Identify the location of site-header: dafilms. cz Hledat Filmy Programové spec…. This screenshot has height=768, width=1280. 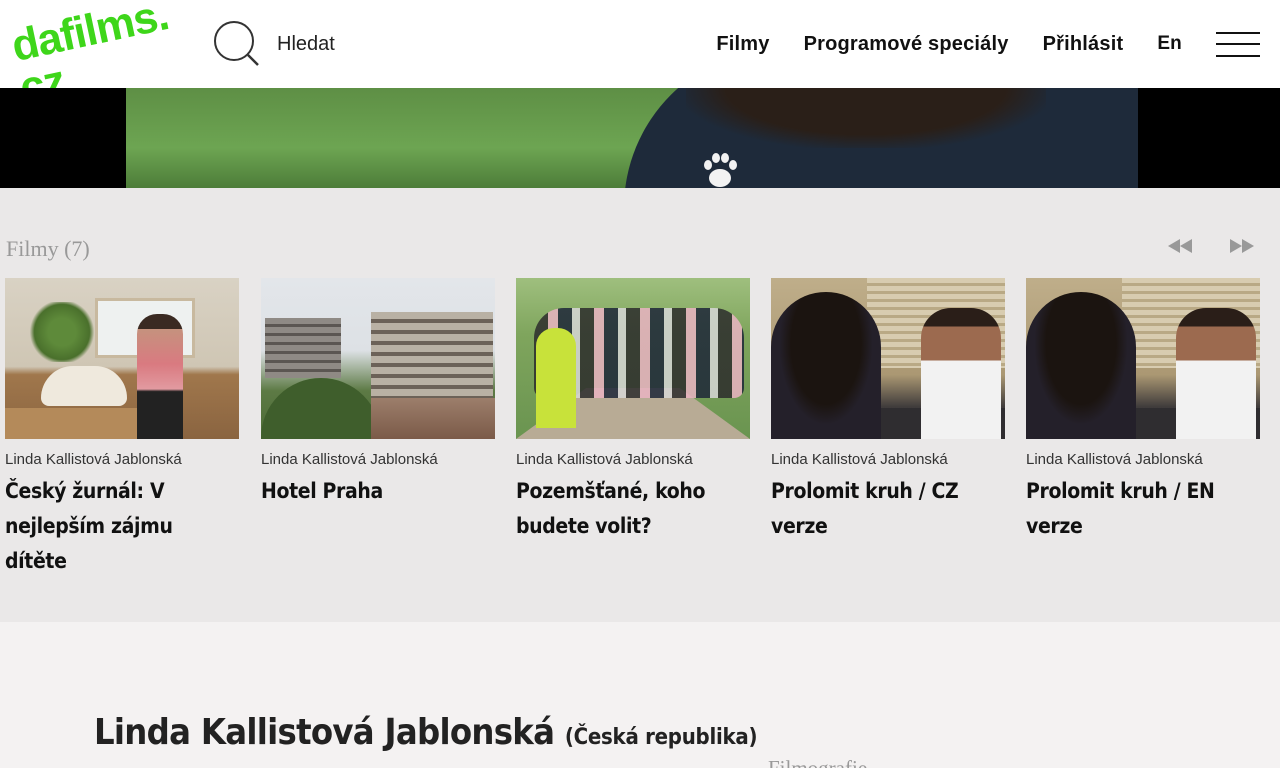
(640, 44).